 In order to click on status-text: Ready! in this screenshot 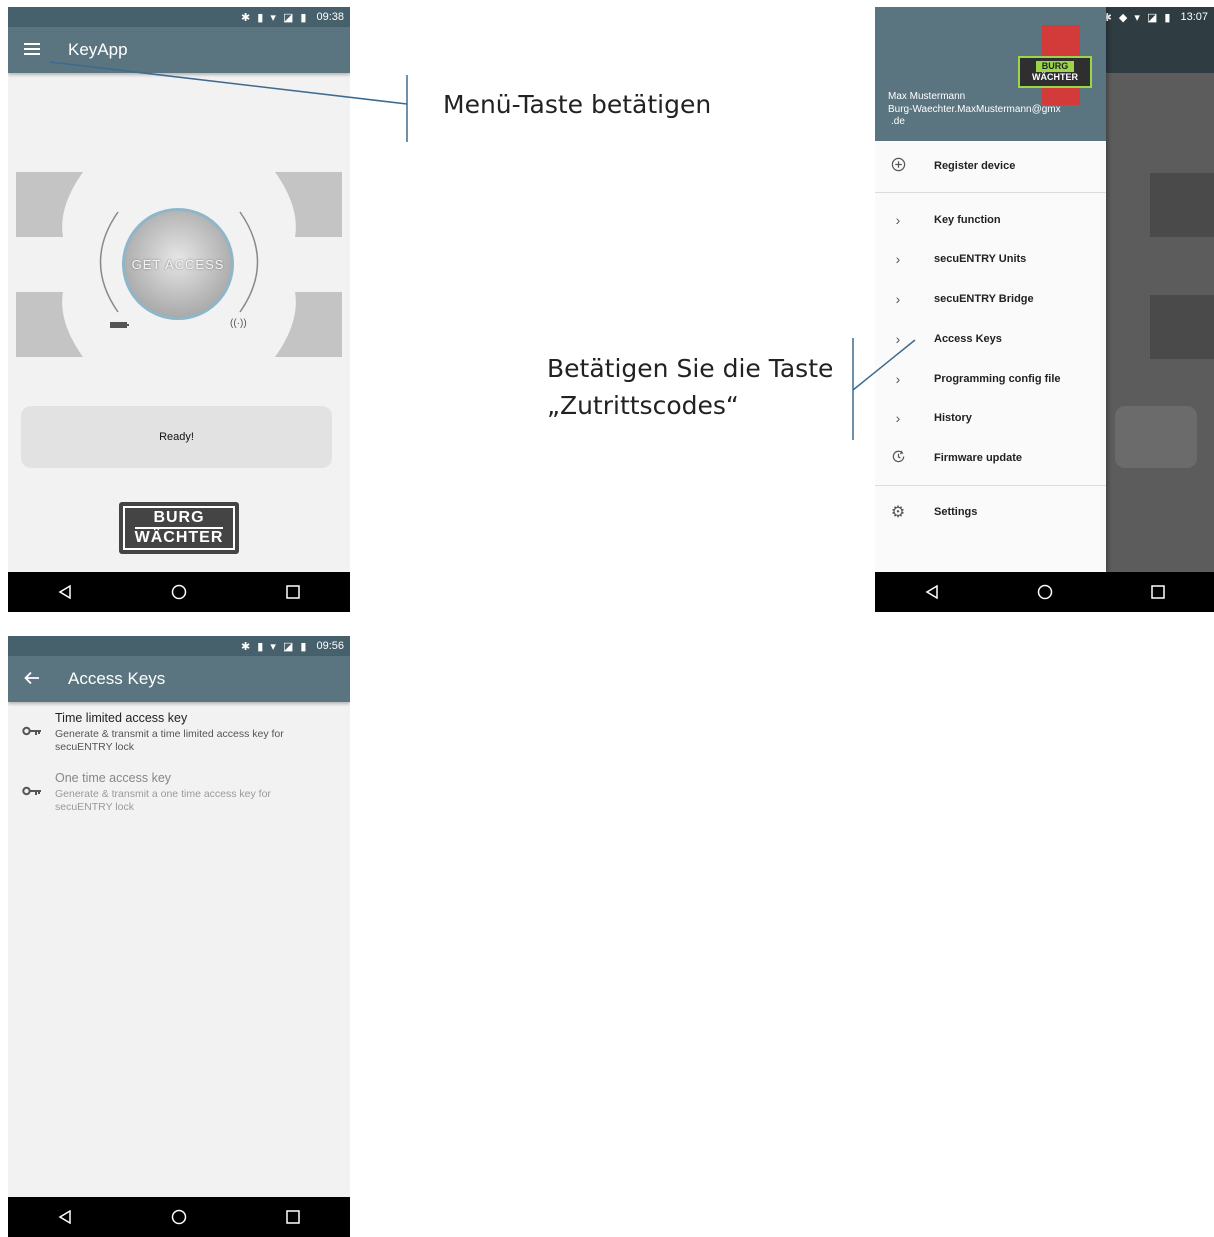, I will do `click(176, 437)`.